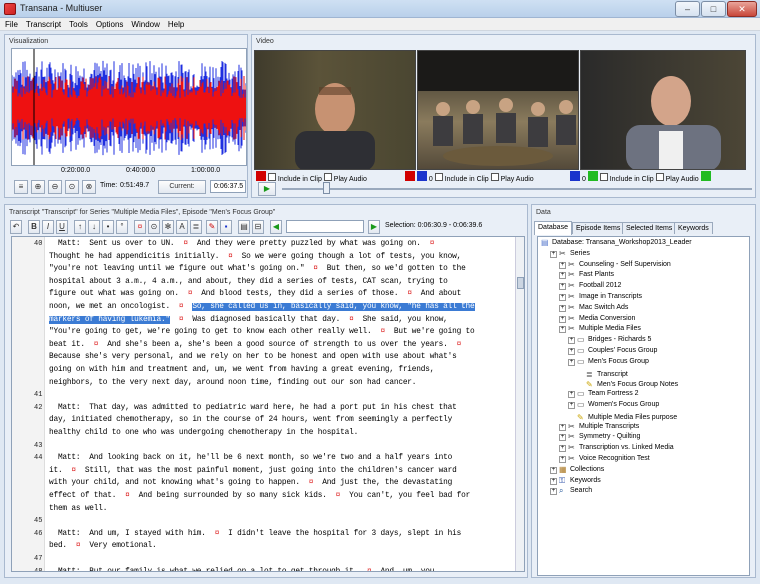 Image resolution: width=760 pixels, height=584 pixels. What do you see at coordinates (212, 227) in the screenshot?
I see `edit-mode-icon: ✎` at bounding box center [212, 227].